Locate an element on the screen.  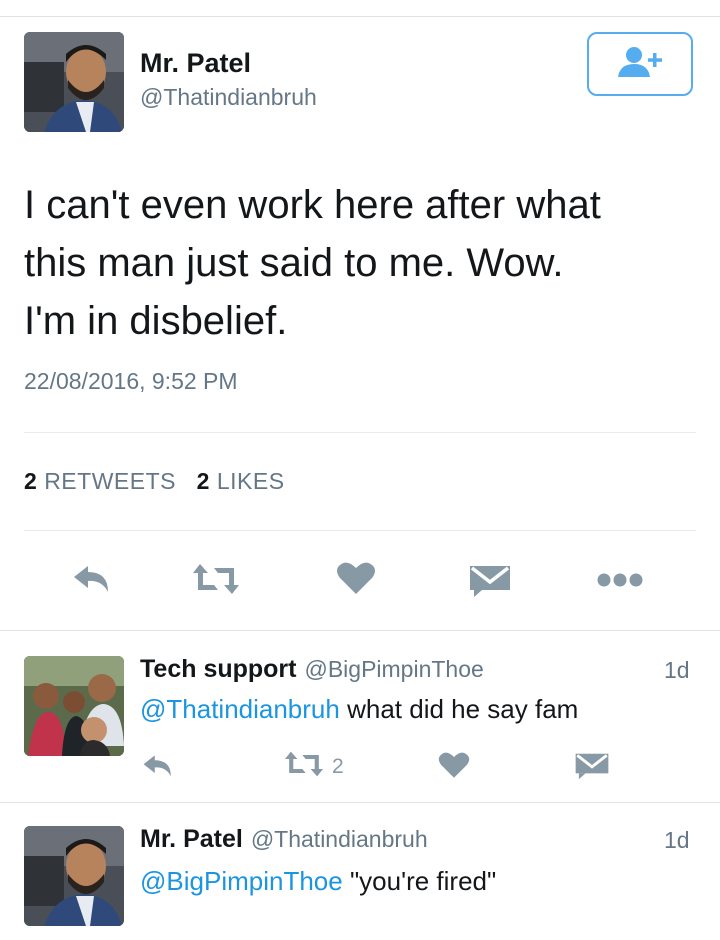
likes-stat: 2 LIKES is located at coordinates (241, 481).